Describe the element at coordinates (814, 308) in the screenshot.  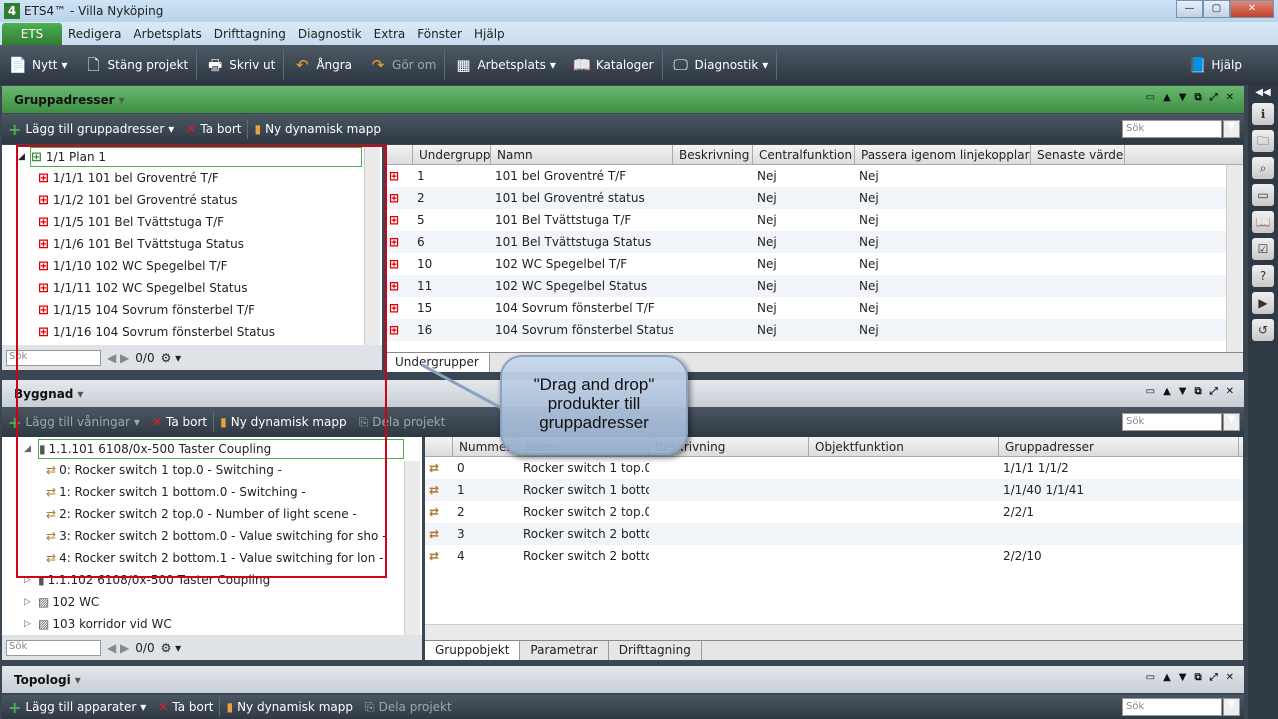
I see `table-row: ⊞ 15 104 Sovrum fönsterbel T/F Nej Nej` at that location.